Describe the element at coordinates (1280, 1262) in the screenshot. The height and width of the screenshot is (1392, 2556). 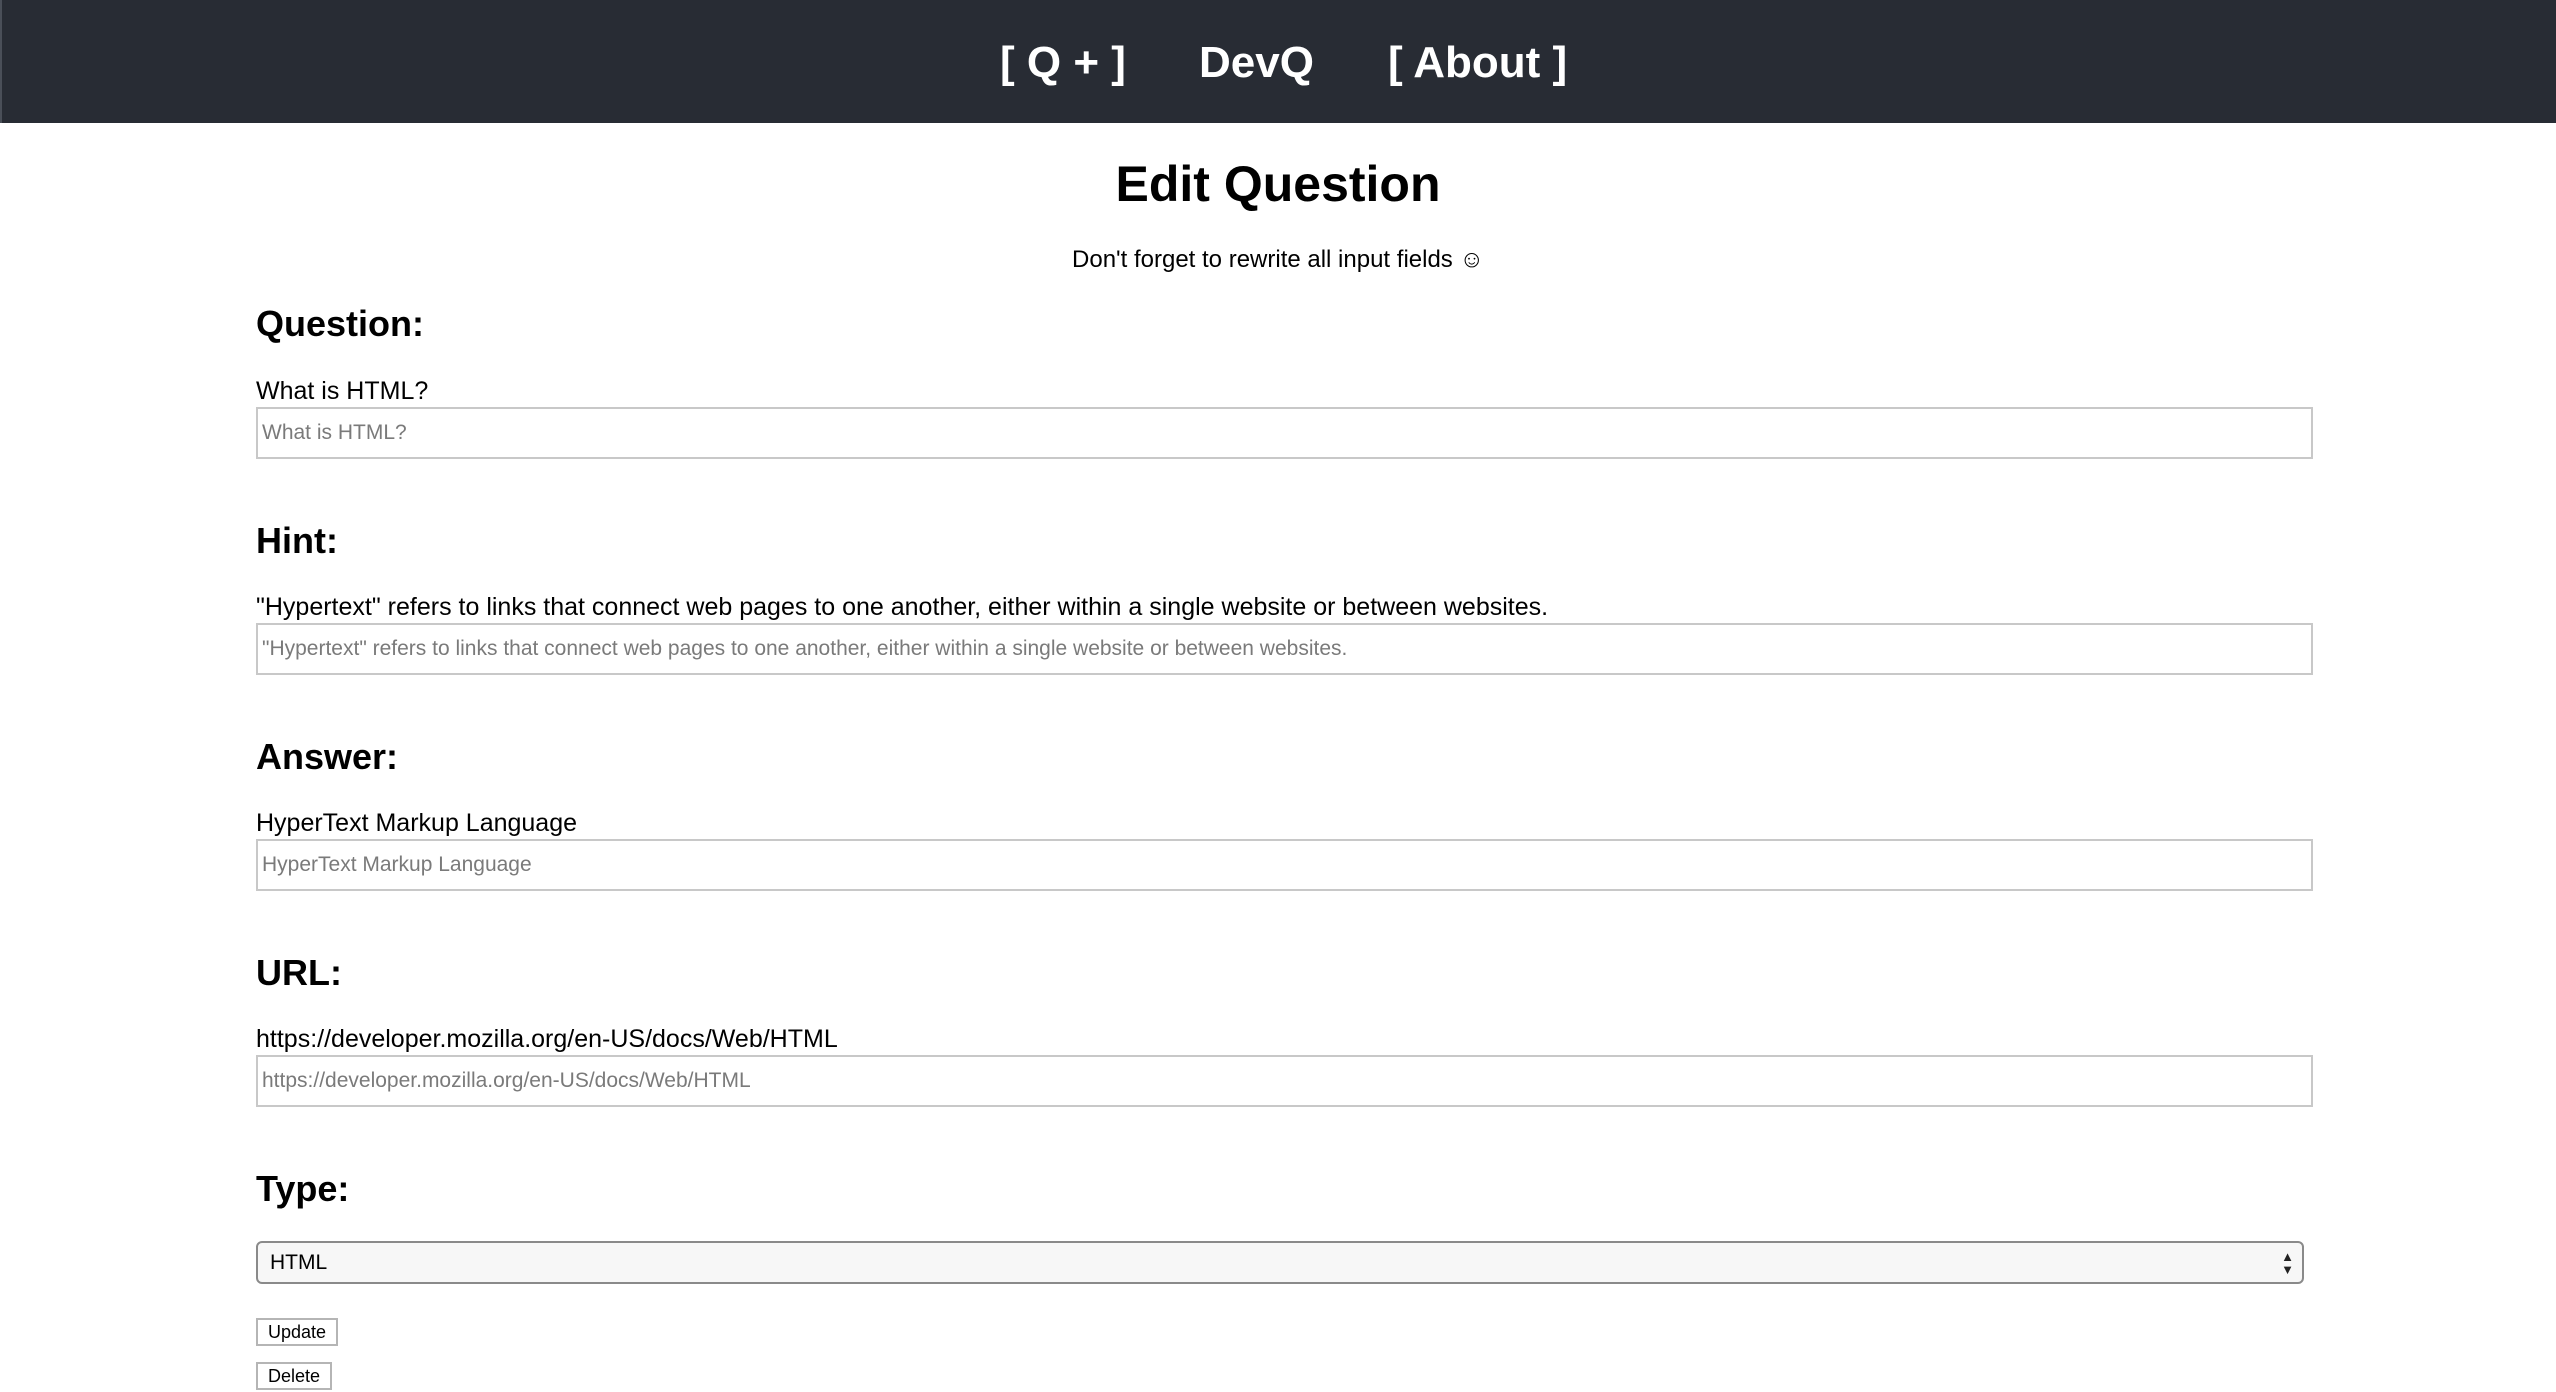
I see `type-select: HTML ▲ ▼` at that location.